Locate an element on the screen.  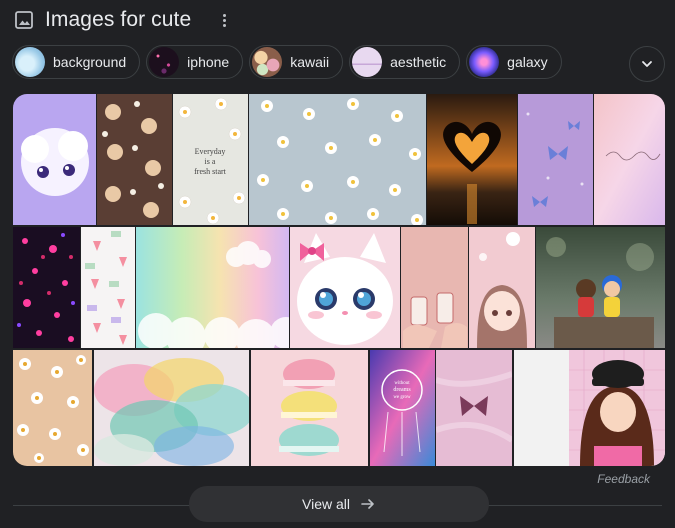
galaxy-thumbnail is located at coordinates (484, 62).